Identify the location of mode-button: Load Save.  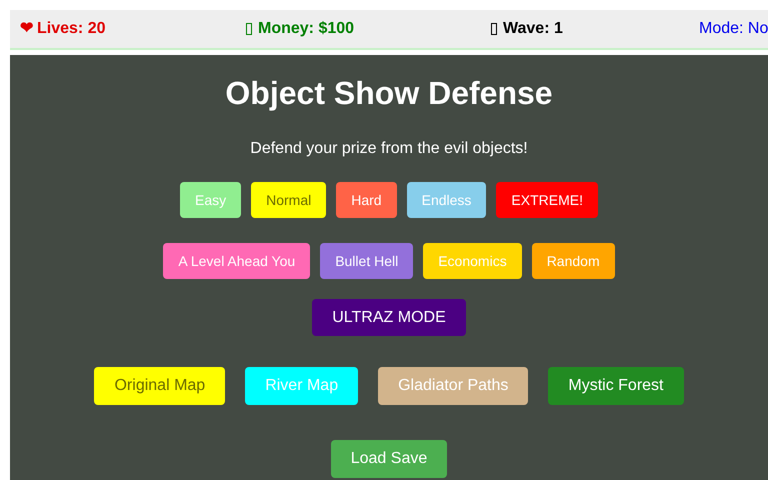
(389, 459).